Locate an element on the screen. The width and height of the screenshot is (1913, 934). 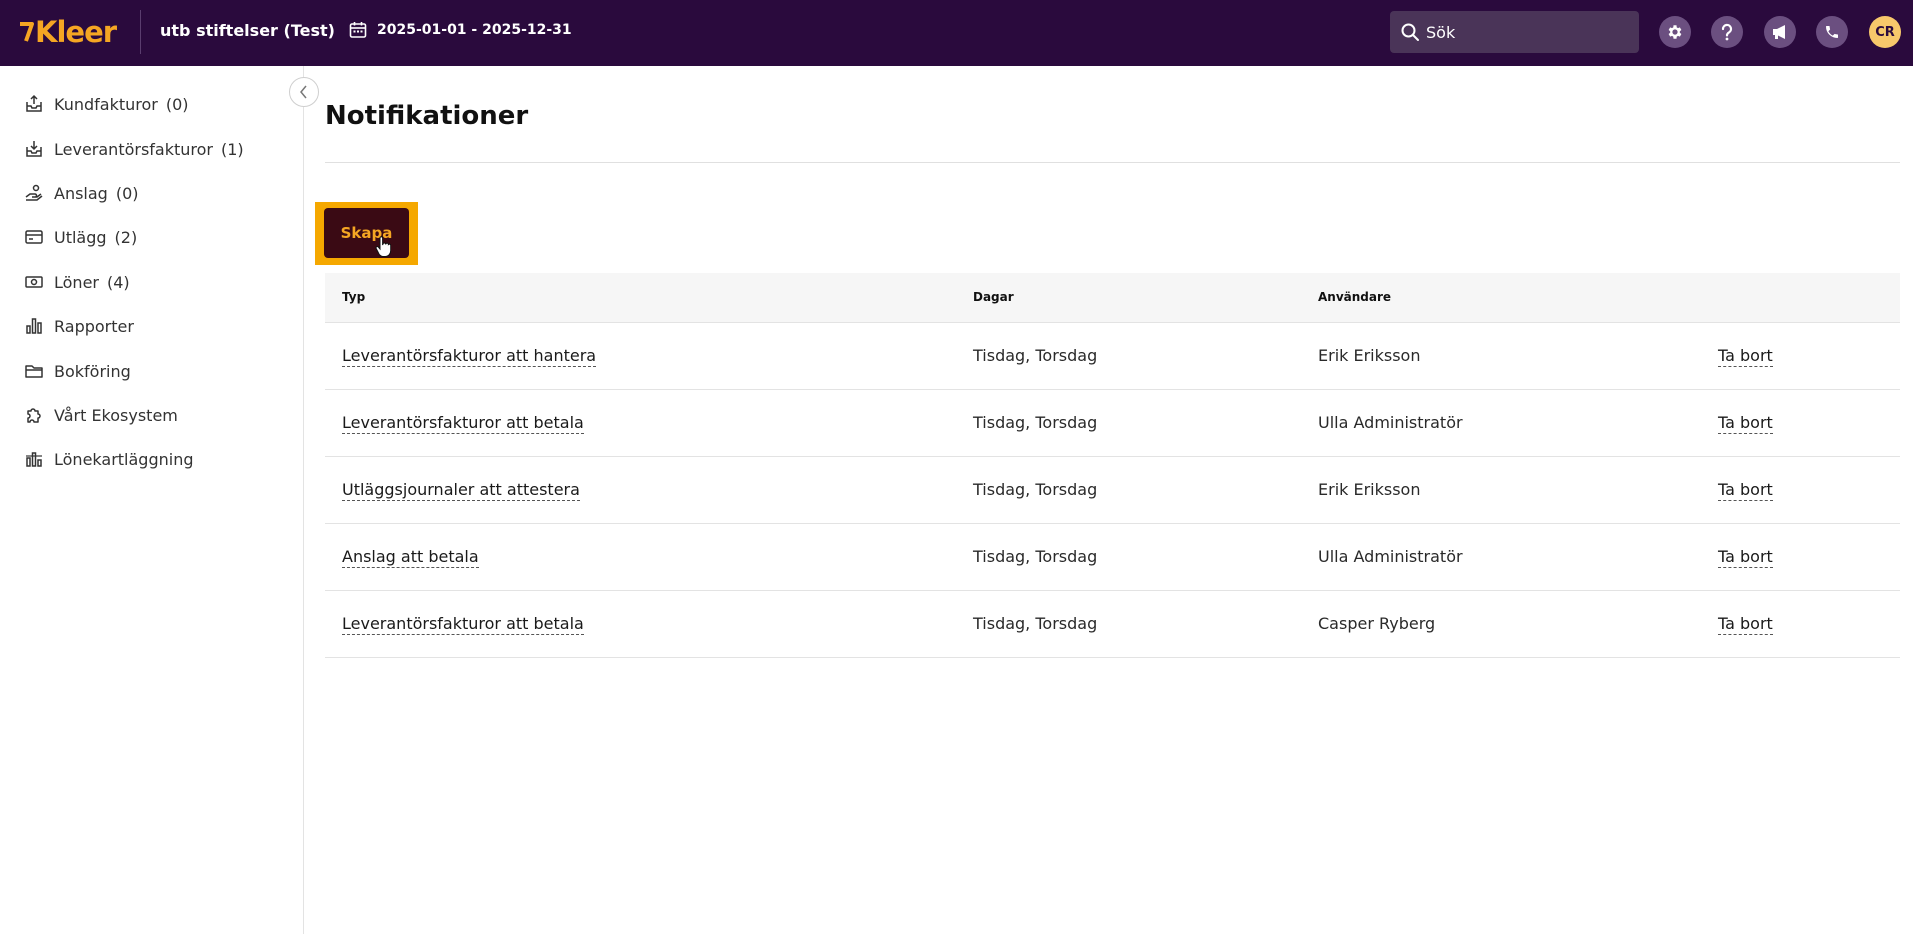
settings-icon is located at coordinates (1675, 32).